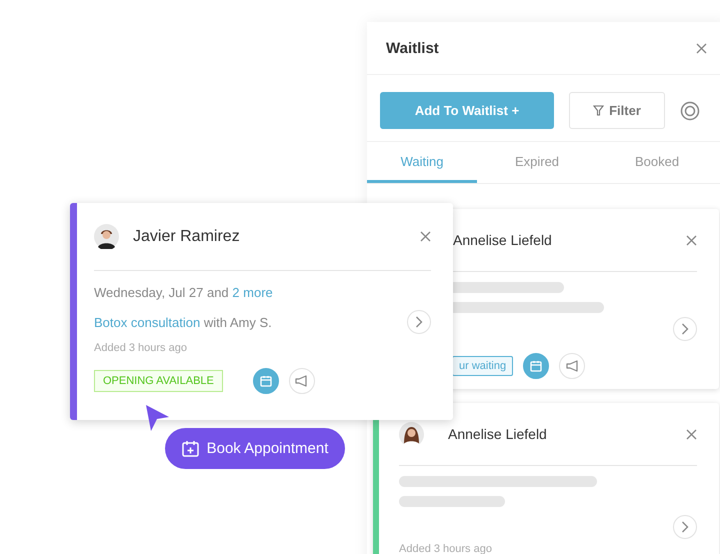 This screenshot has width=720, height=554. Describe the element at coordinates (255, 448) in the screenshot. I see `book-appointment-button: Book Appointment` at that location.